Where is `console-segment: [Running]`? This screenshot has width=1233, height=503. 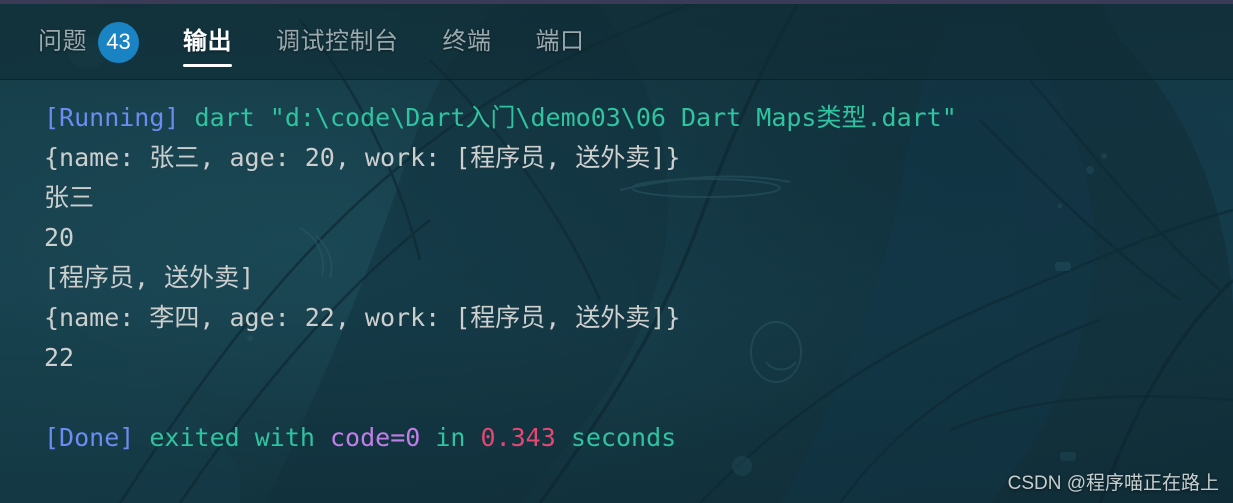
console-segment: [Running] is located at coordinates (112, 117).